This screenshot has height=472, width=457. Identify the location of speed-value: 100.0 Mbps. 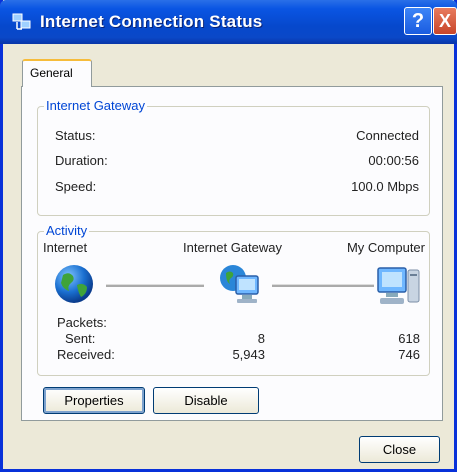
(385, 186).